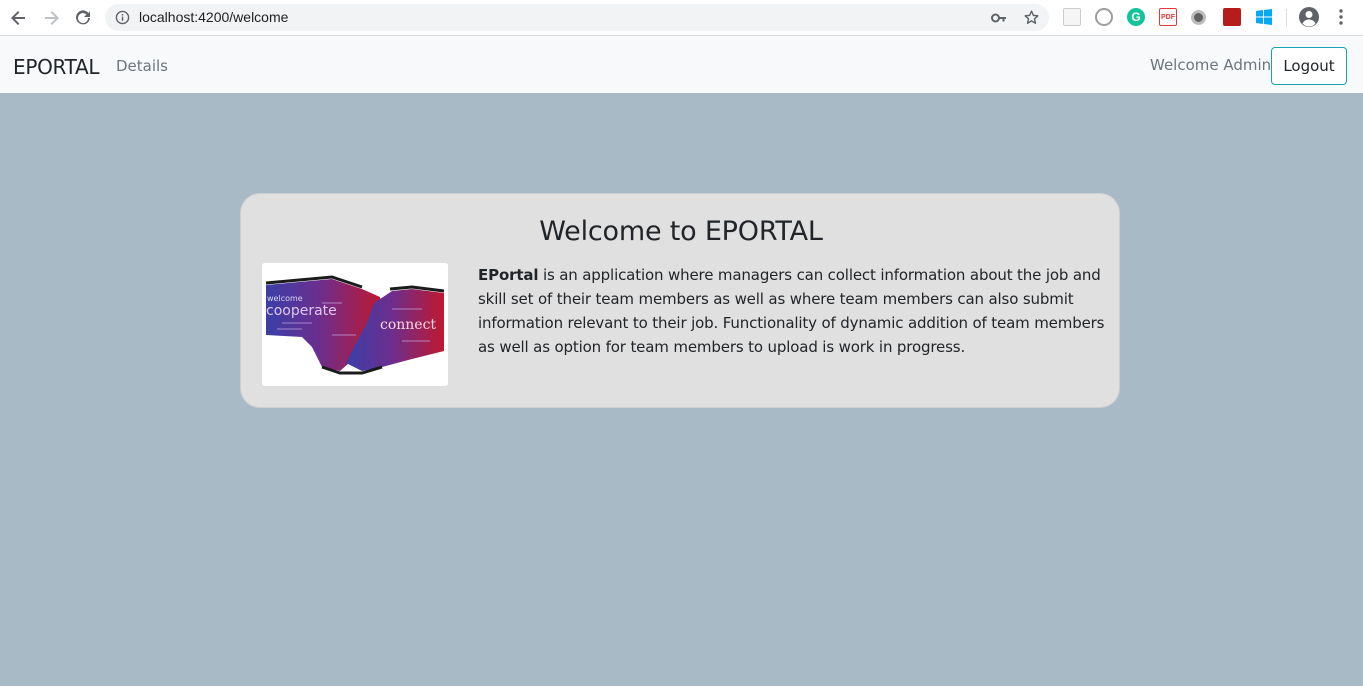  Describe the element at coordinates (1232, 17) in the screenshot. I see `acrobat-icon` at that location.